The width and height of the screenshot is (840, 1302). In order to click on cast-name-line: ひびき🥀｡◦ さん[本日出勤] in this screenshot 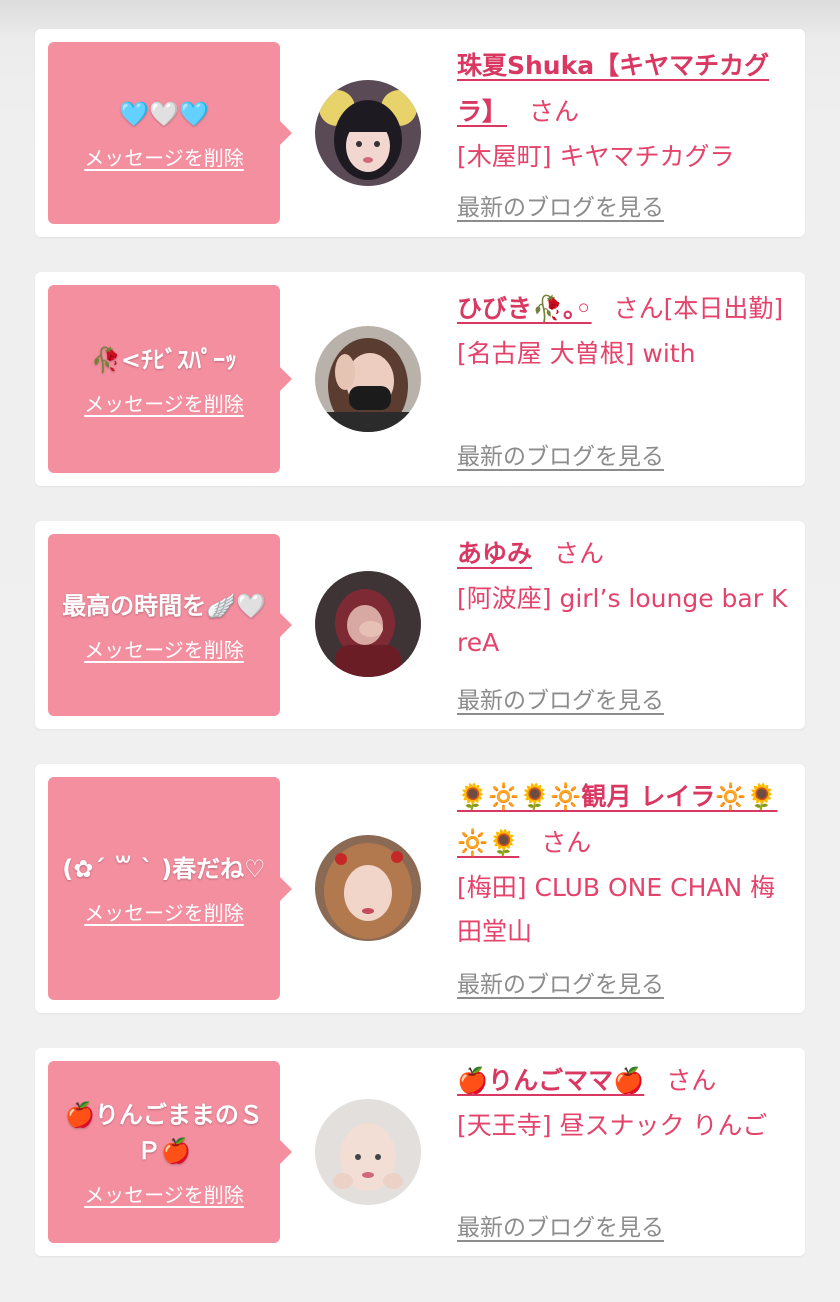, I will do `click(625, 309)`.